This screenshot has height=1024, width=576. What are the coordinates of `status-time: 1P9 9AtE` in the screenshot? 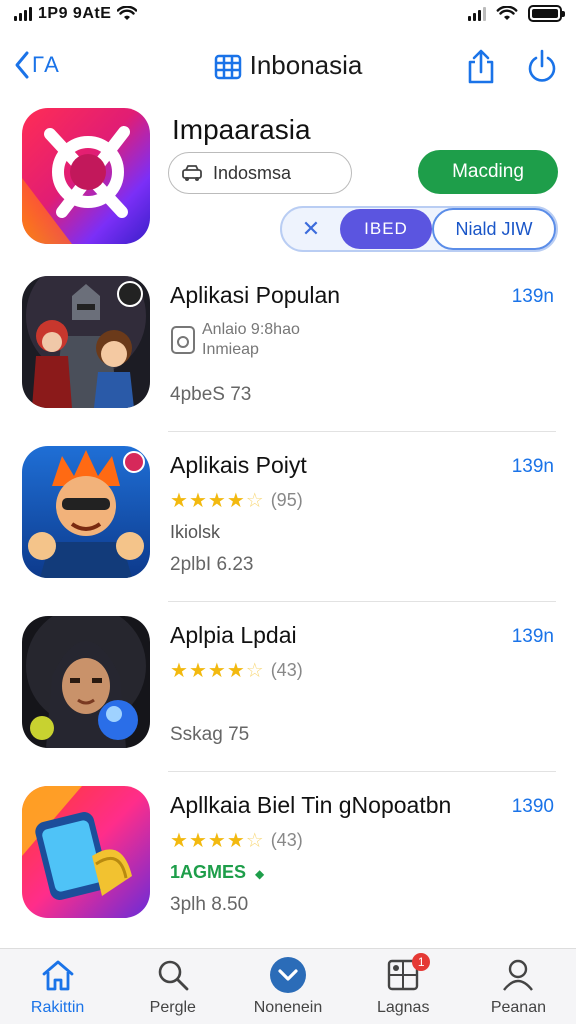 It's located at (75, 13).